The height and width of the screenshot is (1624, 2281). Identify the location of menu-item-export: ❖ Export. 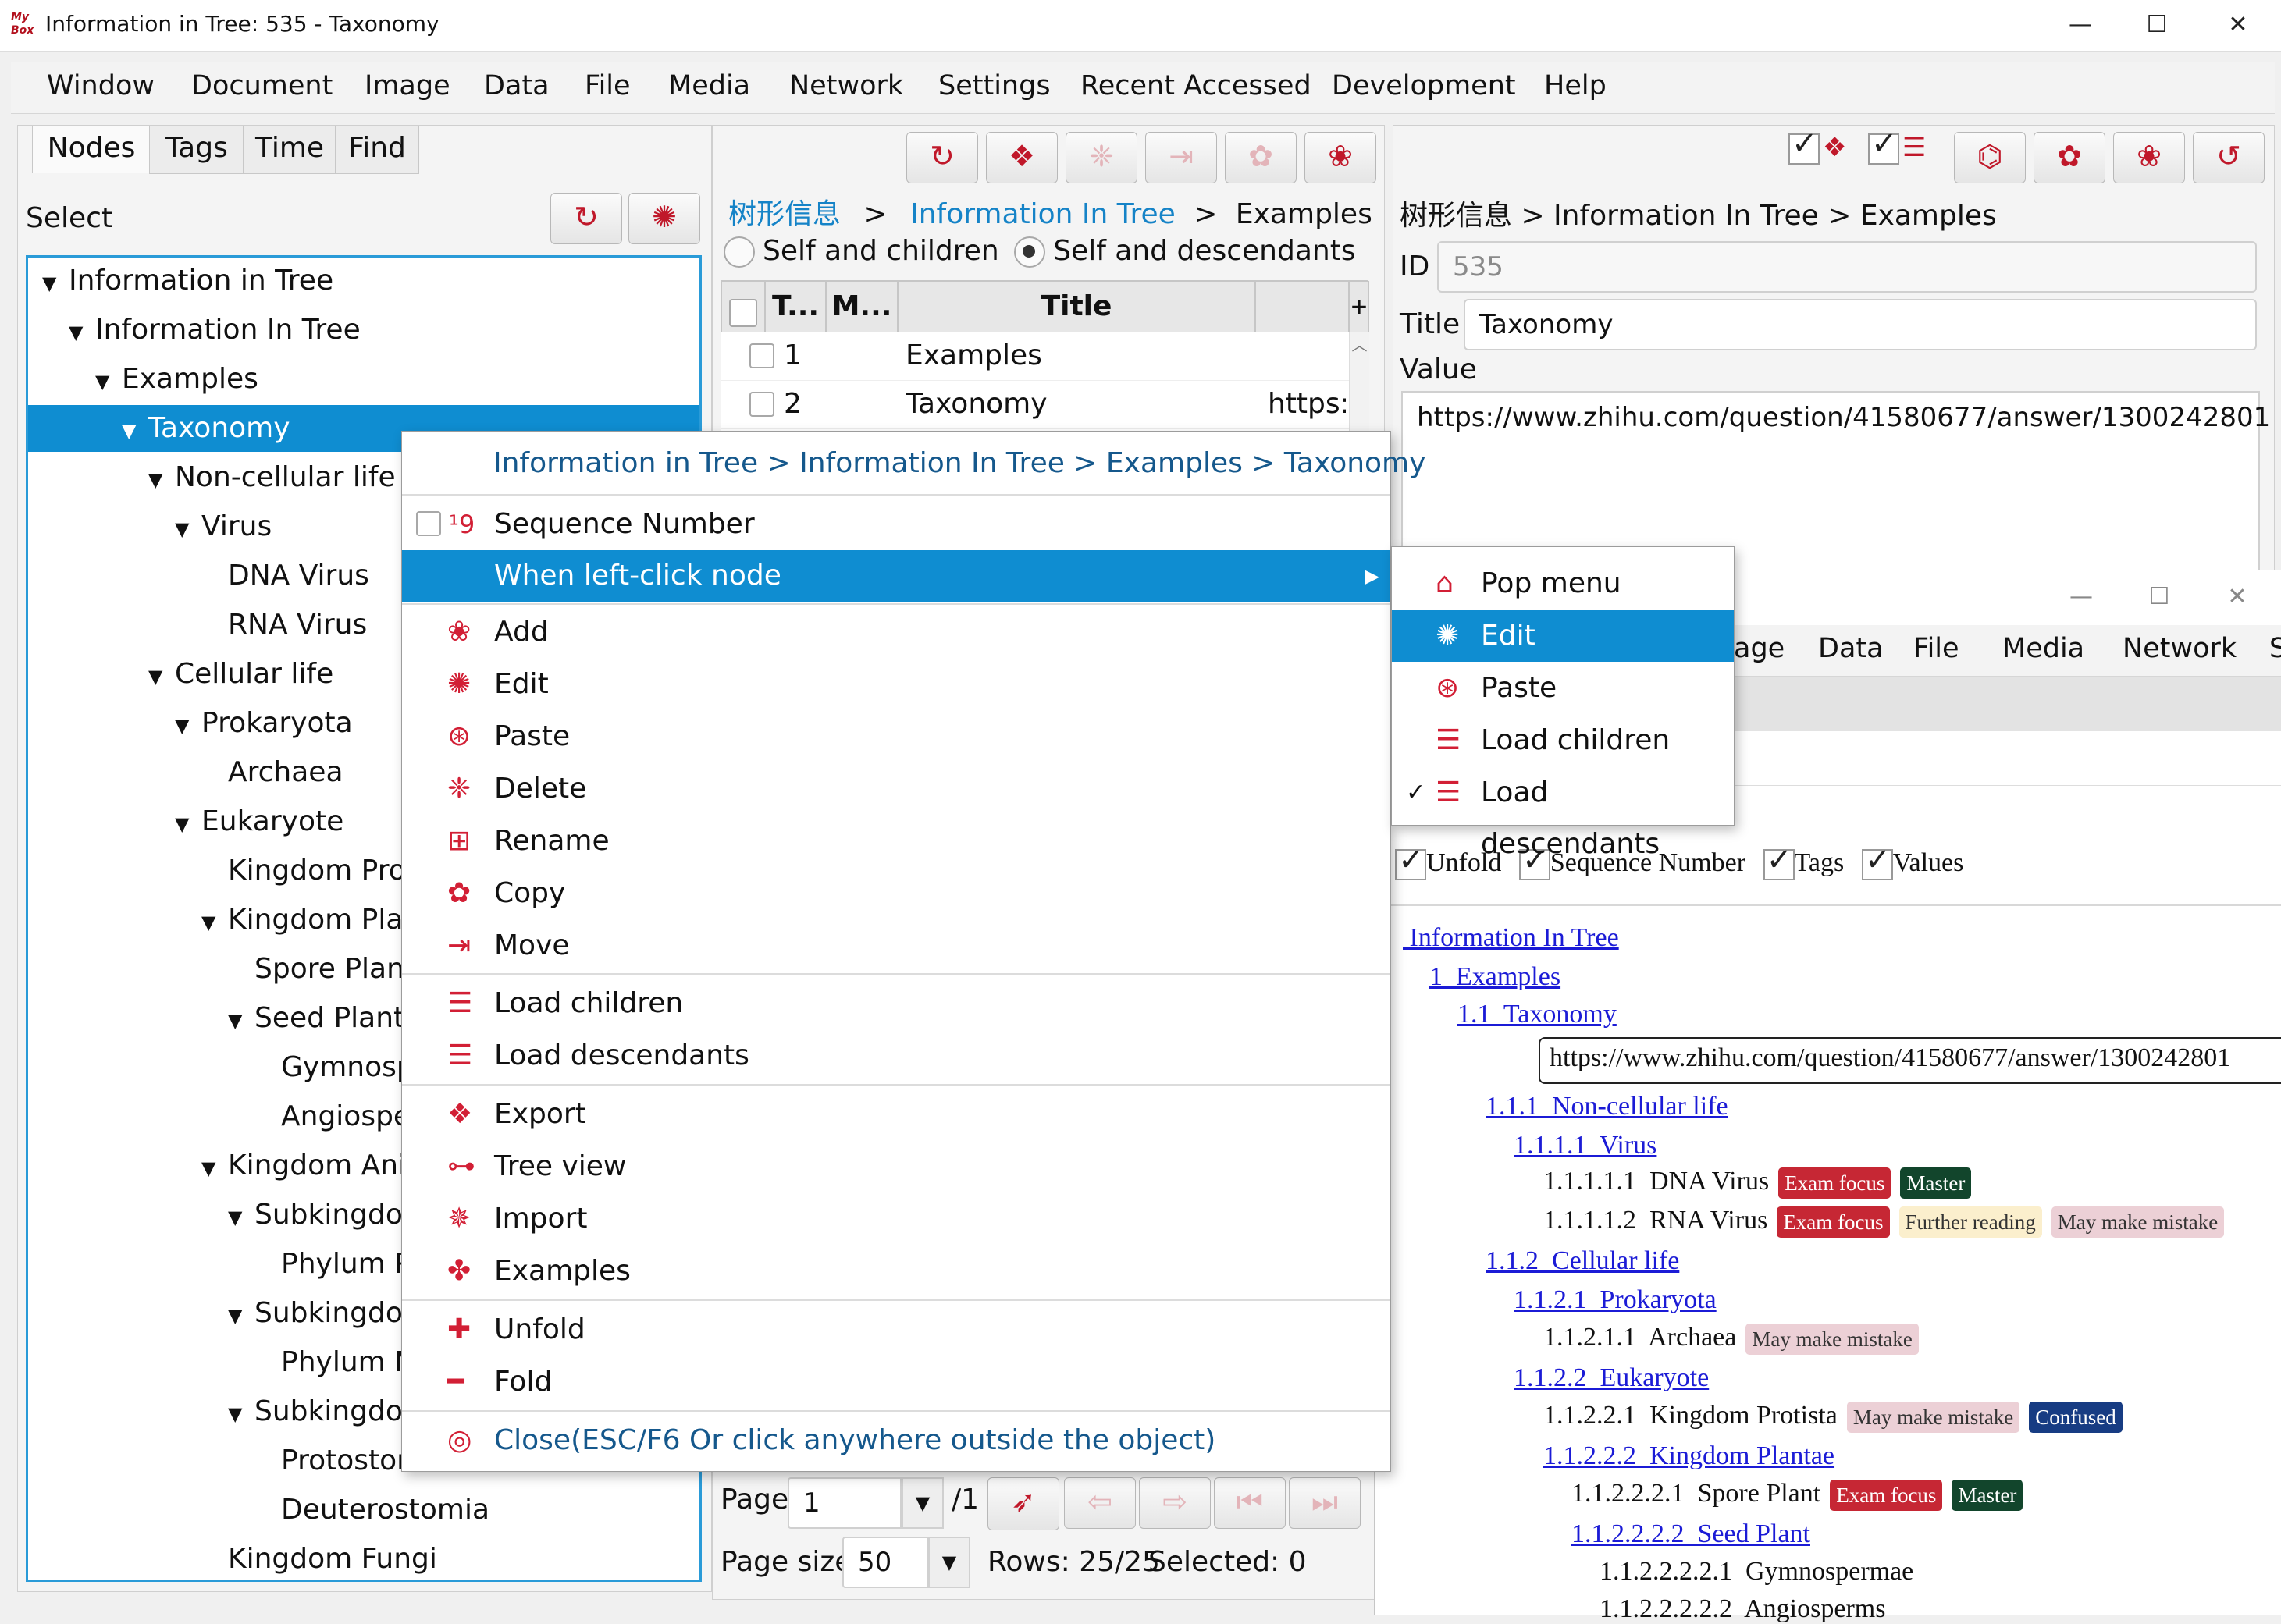
(896, 1114).